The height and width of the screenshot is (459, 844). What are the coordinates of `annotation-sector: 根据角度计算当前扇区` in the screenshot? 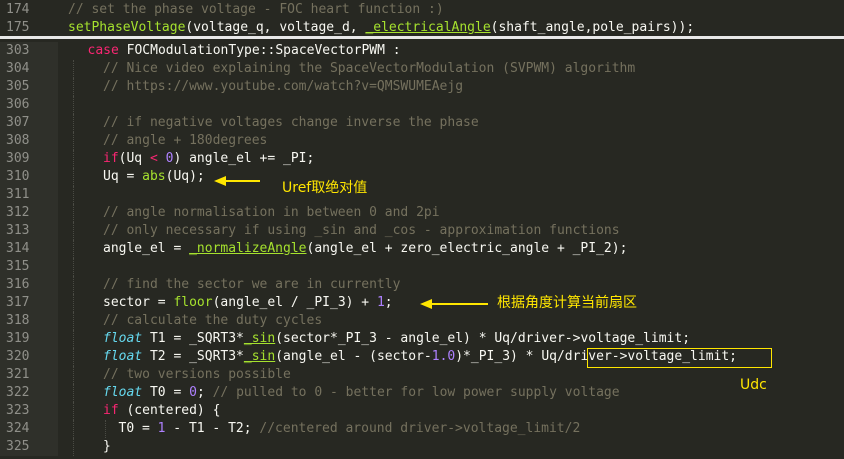 It's located at (567, 303).